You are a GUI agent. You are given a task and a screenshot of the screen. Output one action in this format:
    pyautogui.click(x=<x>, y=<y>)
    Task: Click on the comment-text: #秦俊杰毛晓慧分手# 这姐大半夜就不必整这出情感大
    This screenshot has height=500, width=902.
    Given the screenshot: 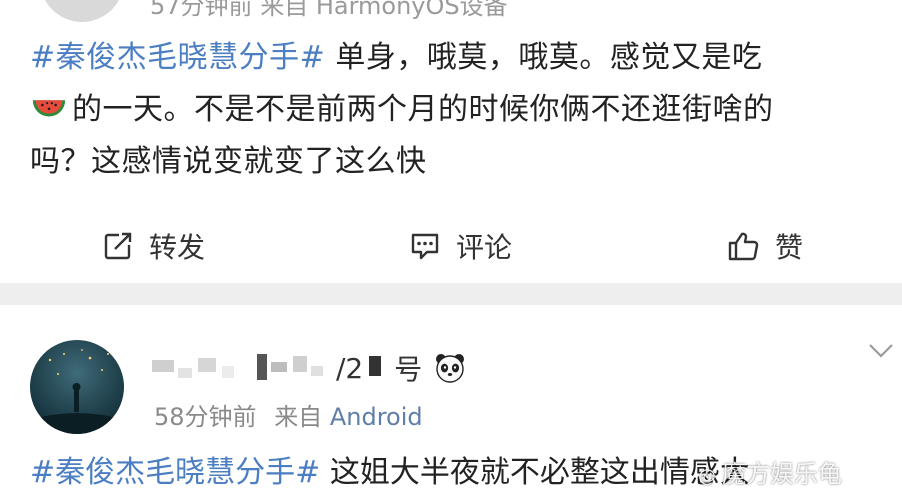 What is the action you would take?
    pyautogui.click(x=390, y=469)
    